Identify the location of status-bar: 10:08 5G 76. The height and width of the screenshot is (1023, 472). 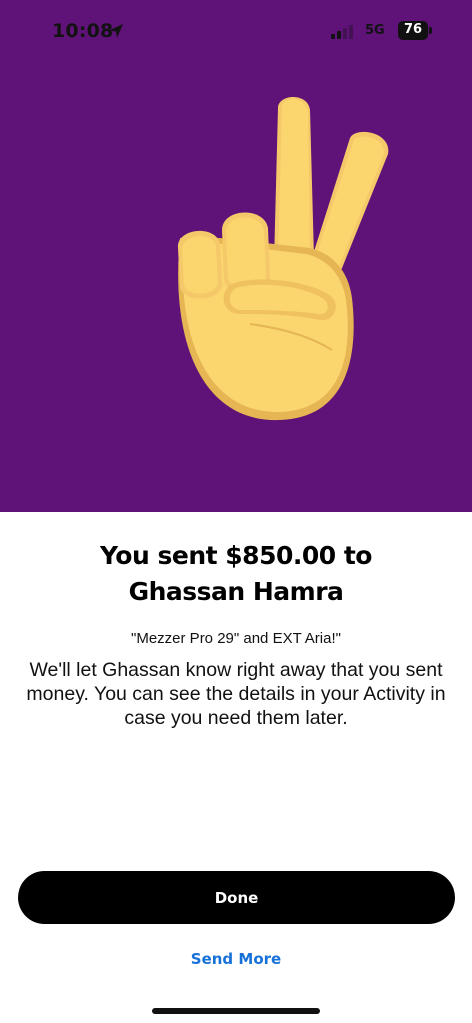
(236, 32).